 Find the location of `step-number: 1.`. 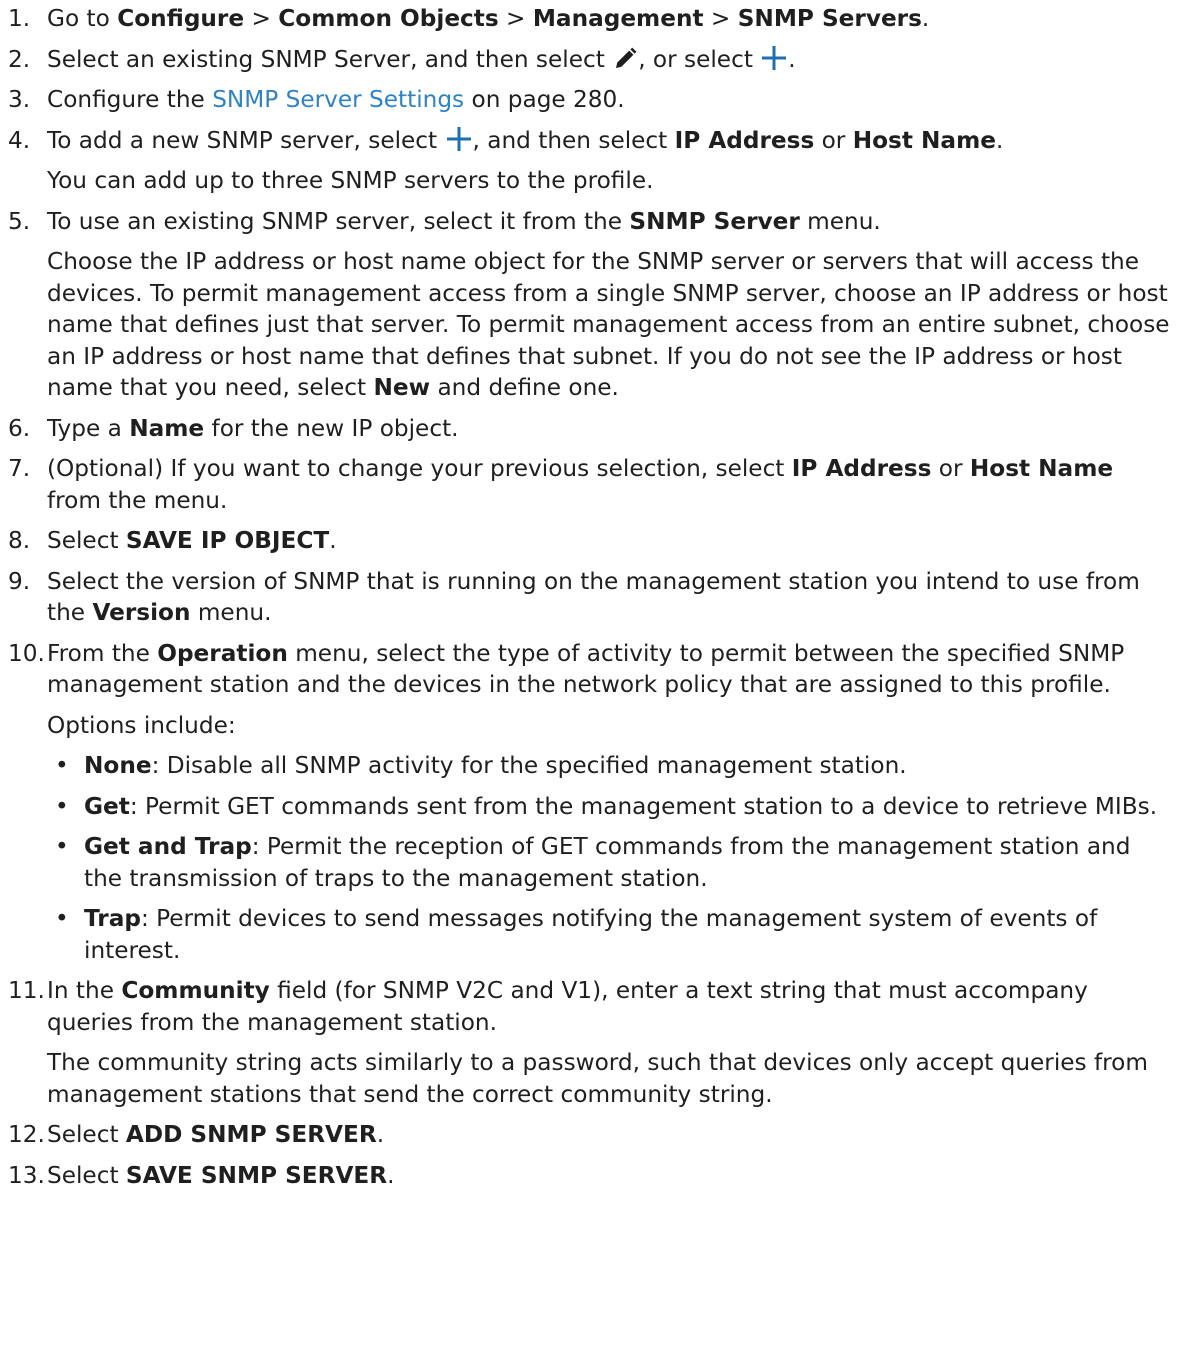

step-number: 1. is located at coordinates (19, 18).